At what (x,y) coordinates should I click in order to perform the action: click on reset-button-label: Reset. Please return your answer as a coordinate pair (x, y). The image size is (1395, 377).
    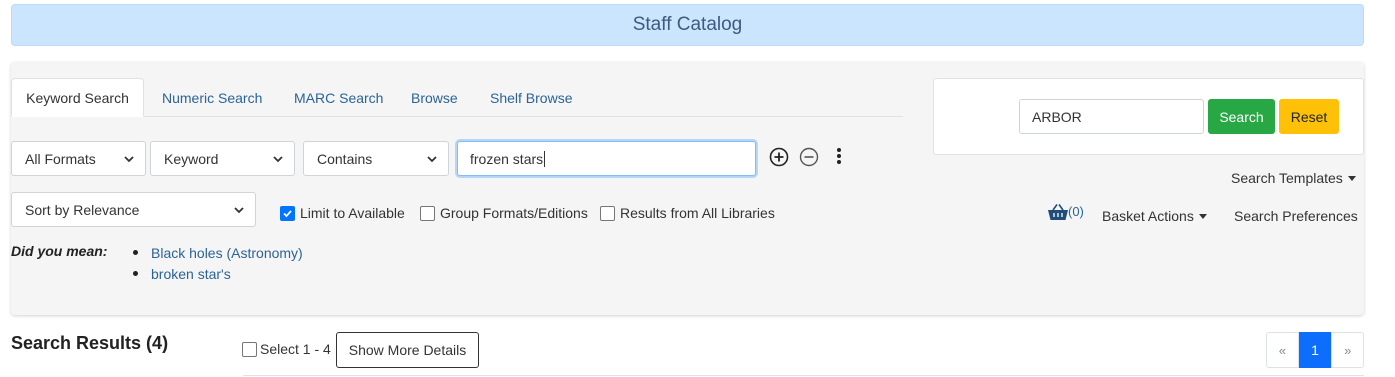
    Looking at the image, I should click on (1309, 116).